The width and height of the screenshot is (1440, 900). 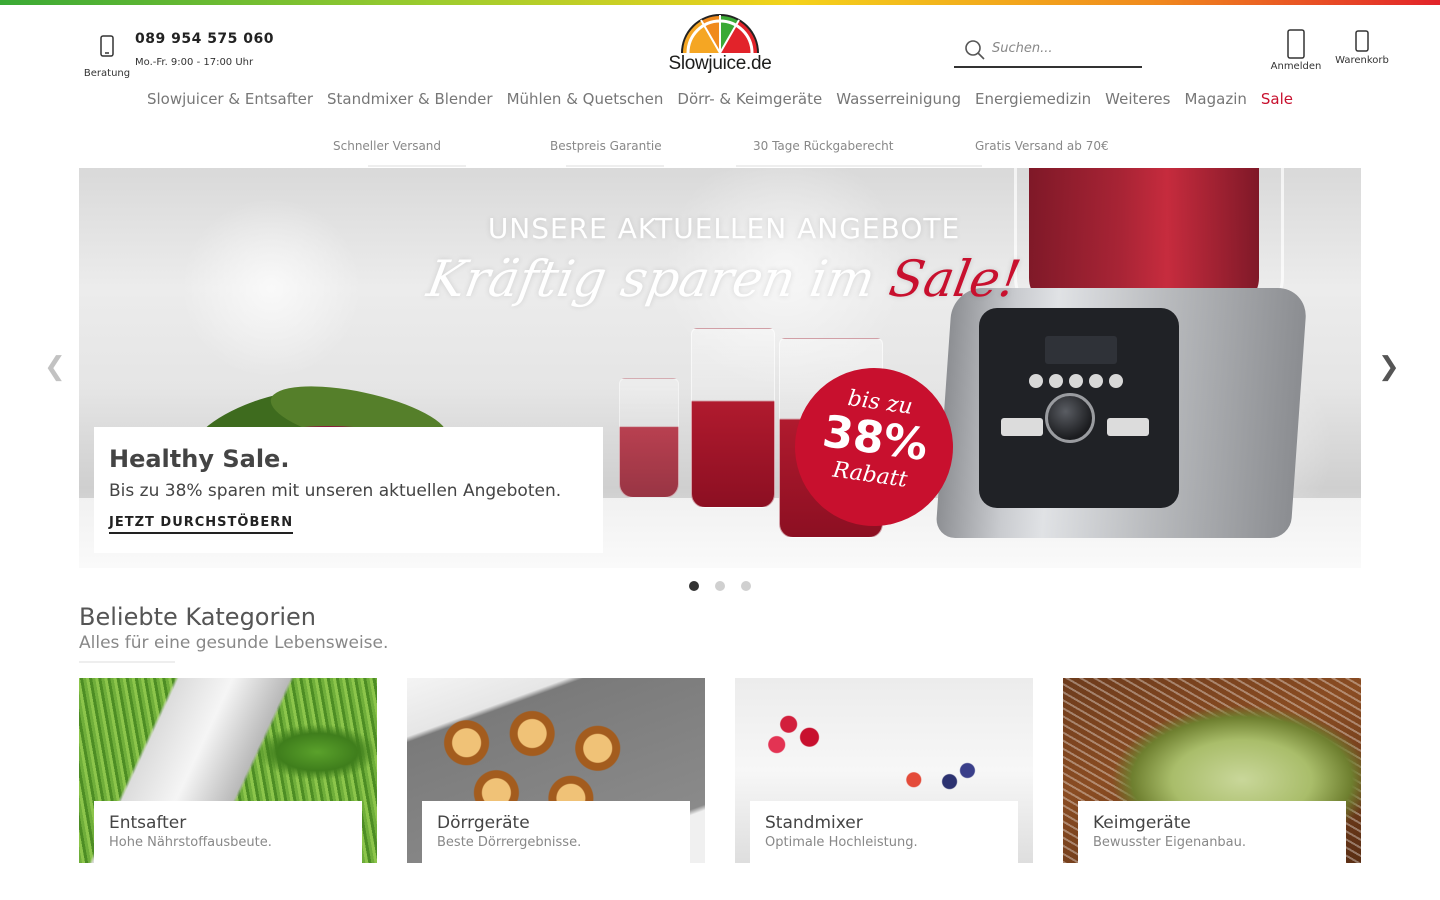 I want to click on category-desc: Hohe Nährstoffausbeute., so click(x=190, y=842).